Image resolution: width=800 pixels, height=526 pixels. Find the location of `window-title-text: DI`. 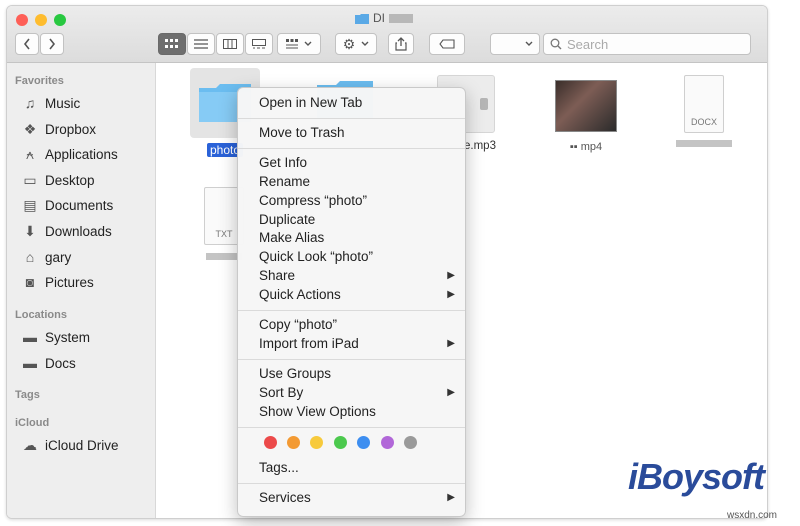

window-title-text: DI is located at coordinates (379, 18).